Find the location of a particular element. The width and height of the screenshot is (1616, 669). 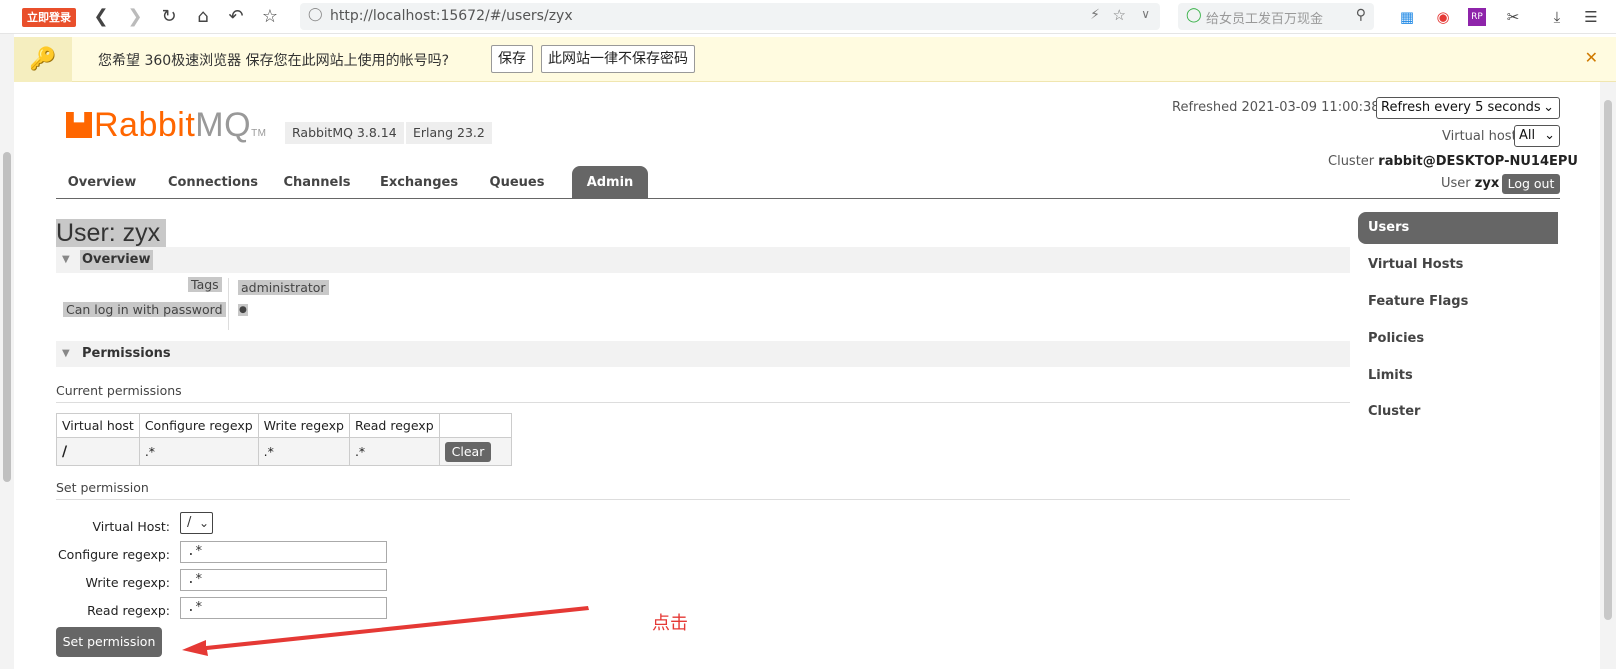

permissions-section-header: ▼ Permissions is located at coordinates (703, 354).